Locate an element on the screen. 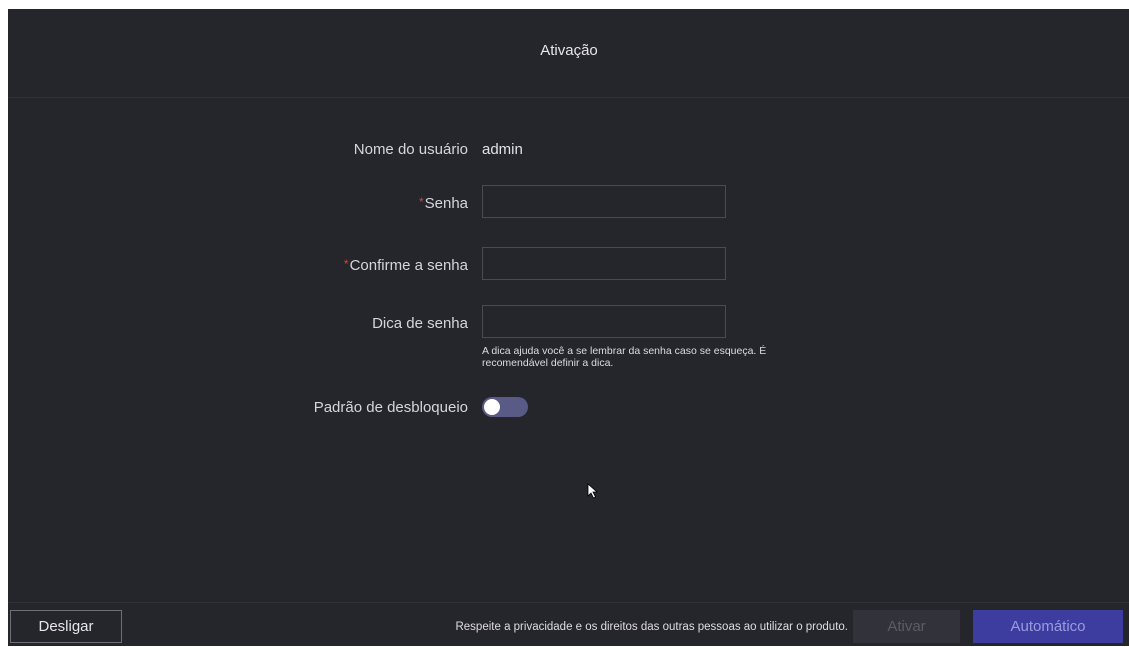 The height and width of the screenshot is (647, 1129). confirm-password-label: Confirme a senha is located at coordinates (408, 265).